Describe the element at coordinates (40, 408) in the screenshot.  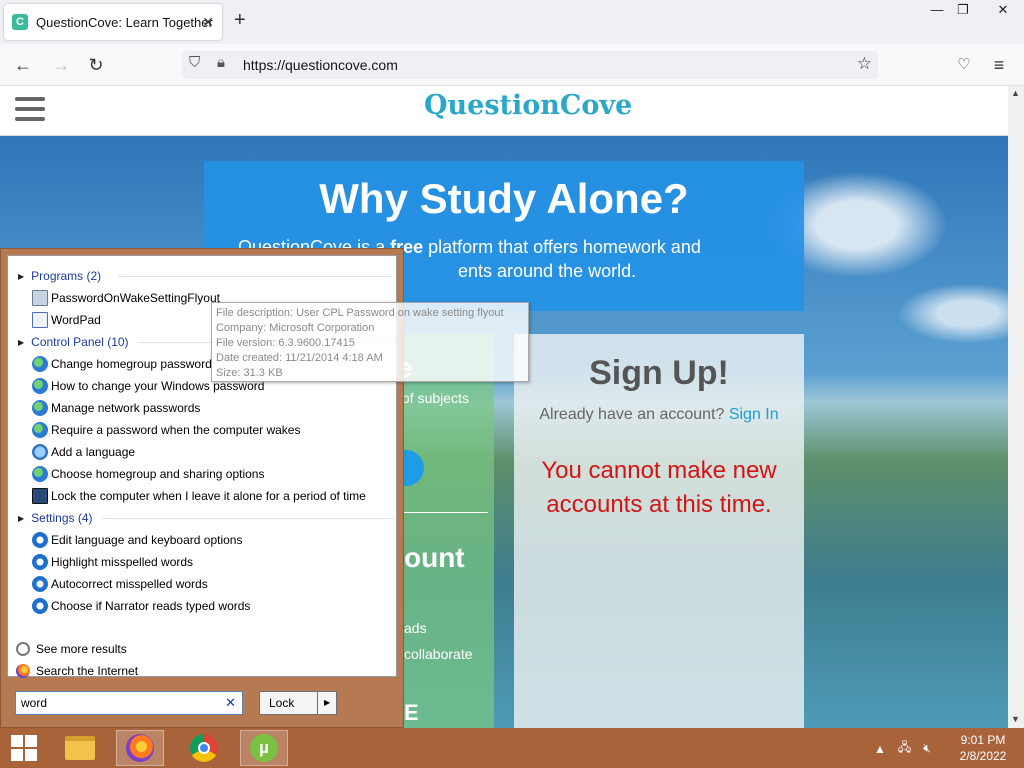
I see `credential-manager-icon` at that location.